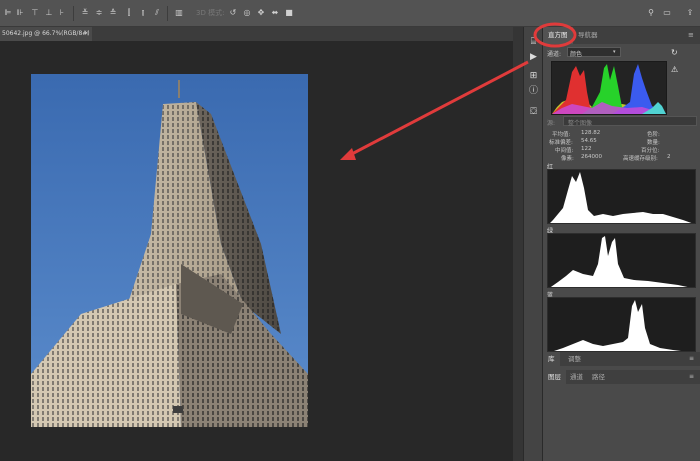 The width and height of the screenshot is (700, 461). Describe the element at coordinates (561, 143) in the screenshot. I see `stat-stddev-label: 标准偏差:` at that location.